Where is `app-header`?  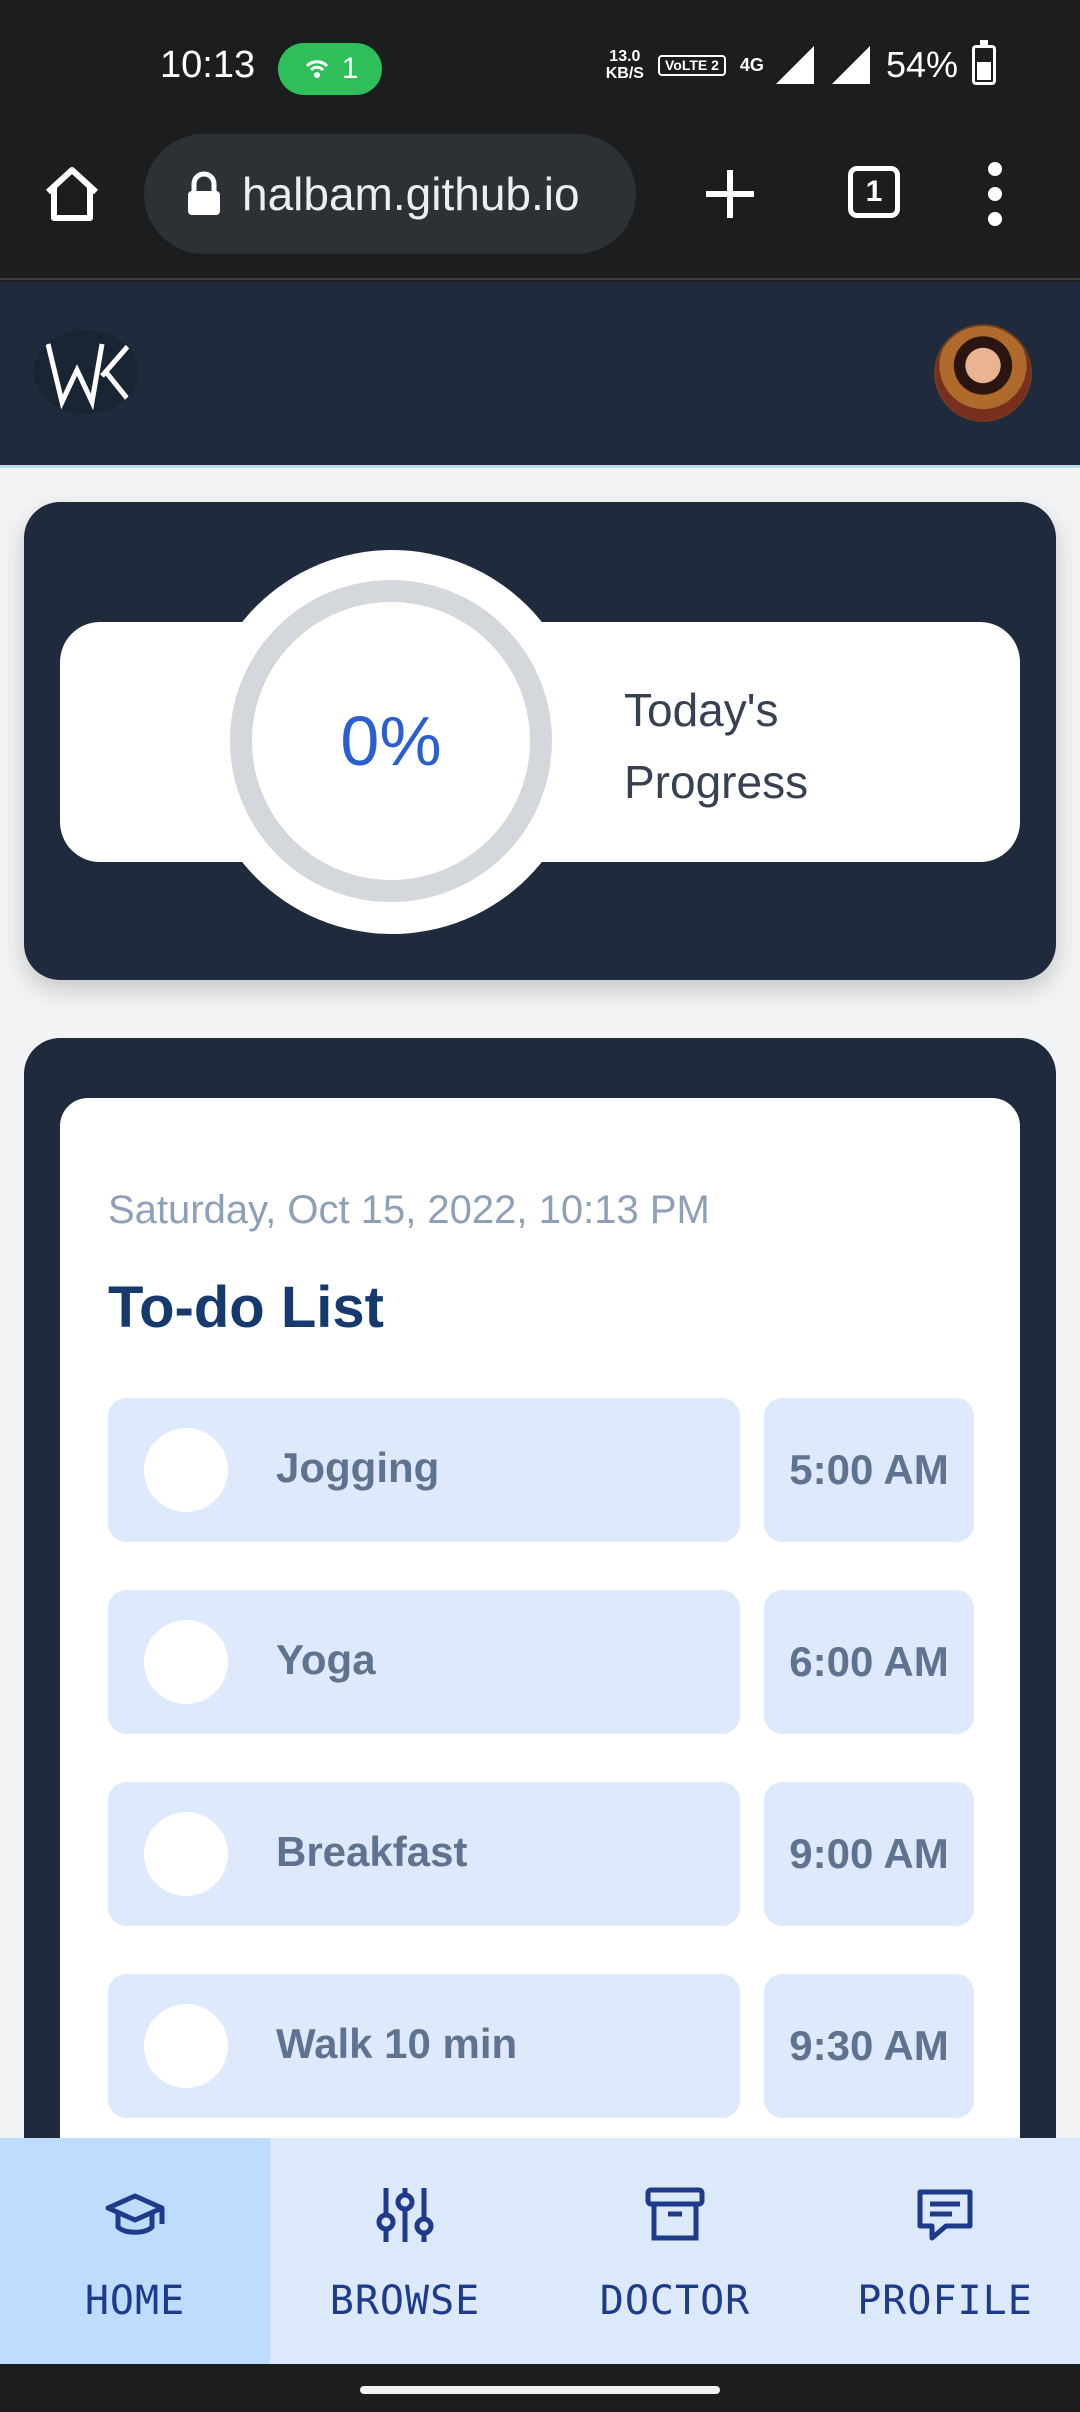 app-header is located at coordinates (540, 375).